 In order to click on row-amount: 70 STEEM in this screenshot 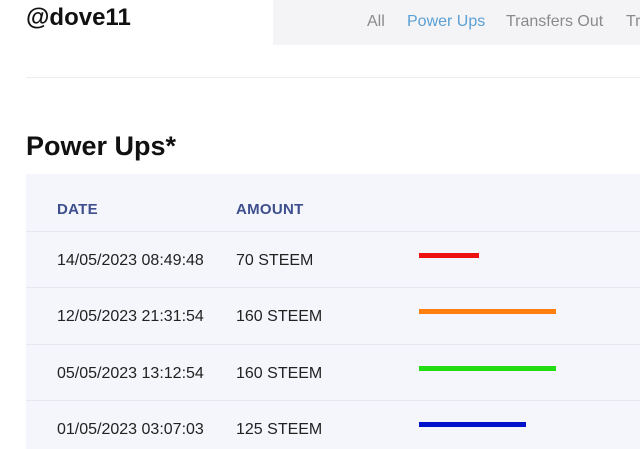, I will do `click(275, 260)`.